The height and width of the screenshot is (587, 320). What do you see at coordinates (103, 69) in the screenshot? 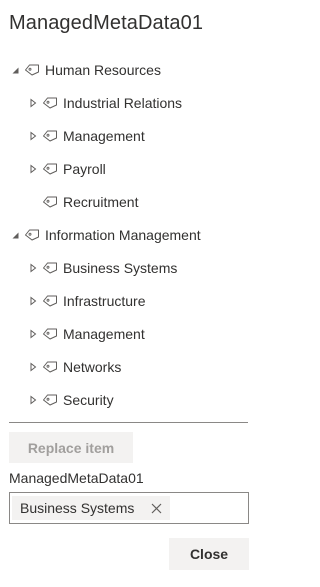
I see `tree-node-label: Human Resources` at bounding box center [103, 69].